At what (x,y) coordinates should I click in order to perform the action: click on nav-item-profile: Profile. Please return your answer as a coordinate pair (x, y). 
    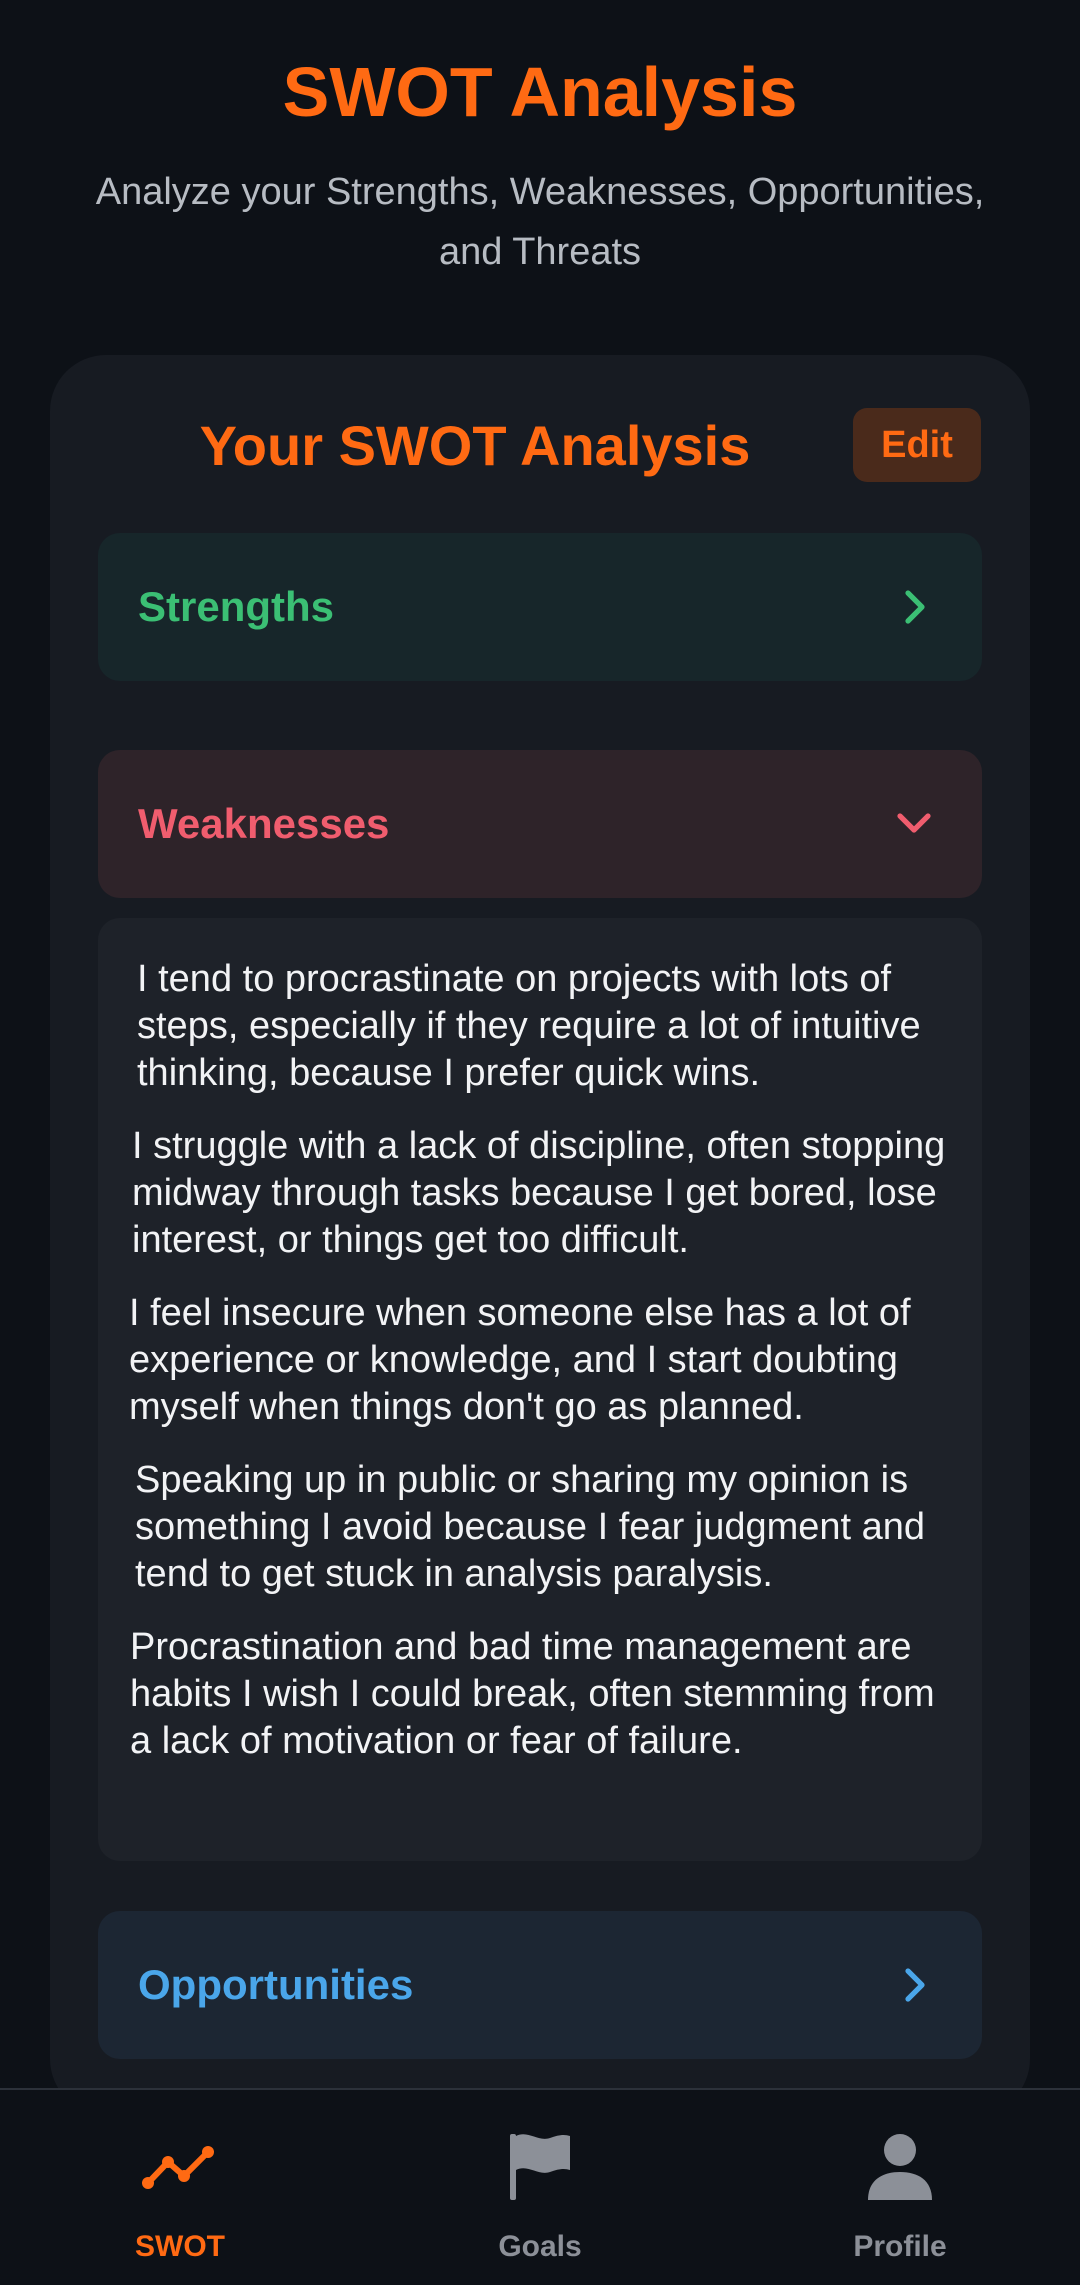
    Looking at the image, I should click on (900, 2187).